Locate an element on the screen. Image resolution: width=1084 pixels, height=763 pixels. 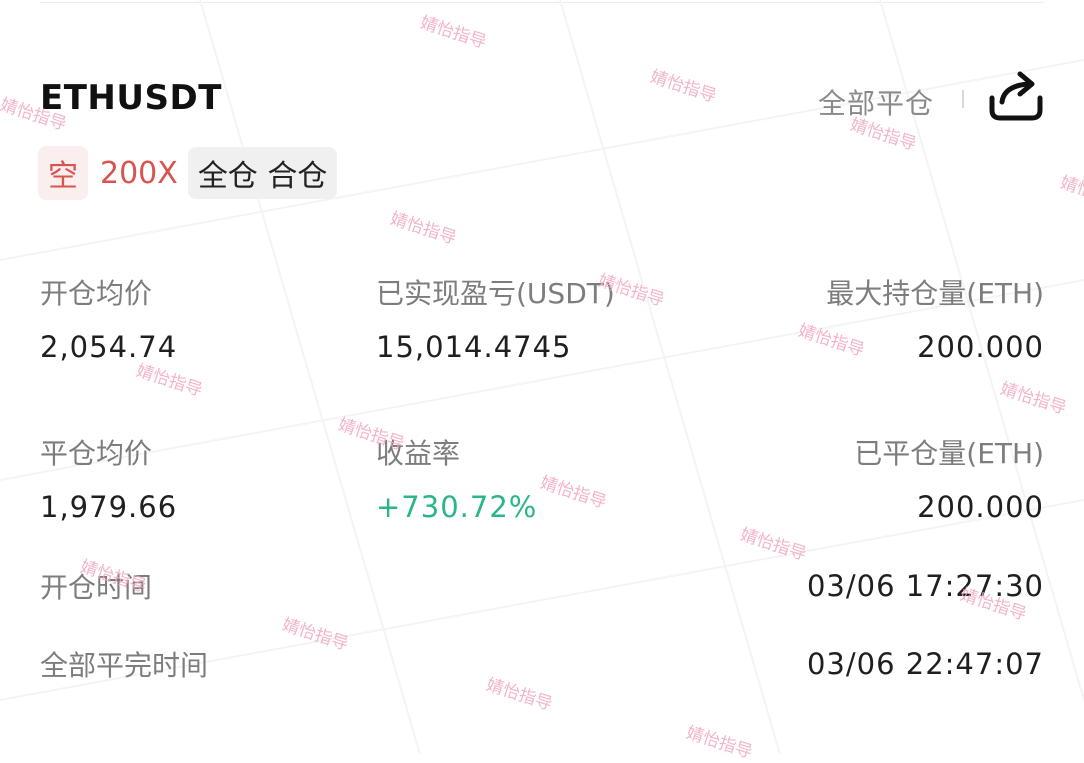
stat-return-rate: 收益率 +730.72% is located at coordinates (456, 478).